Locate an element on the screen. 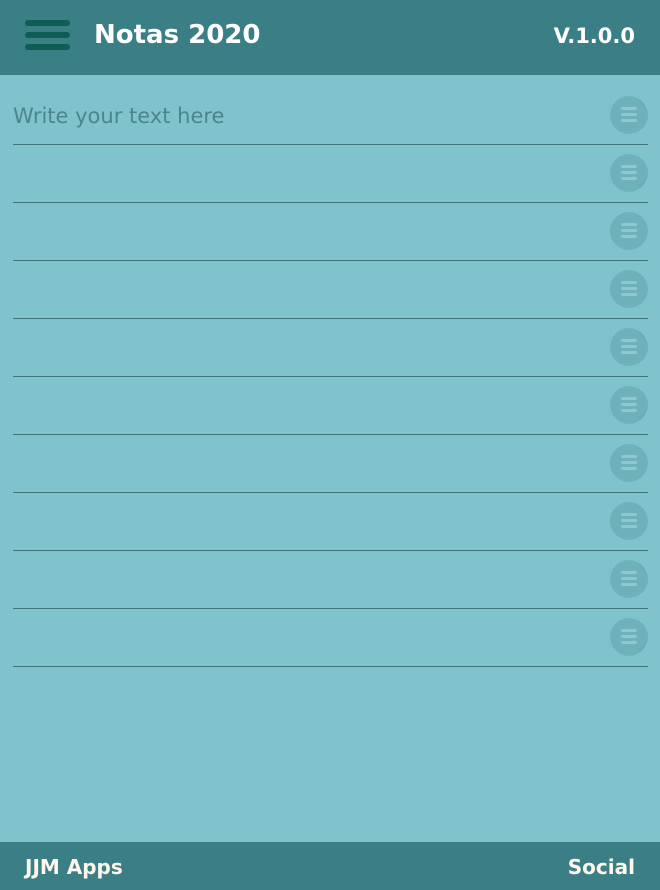 This screenshot has height=890, width=660. app-footer: JJM Apps Social is located at coordinates (330, 866).